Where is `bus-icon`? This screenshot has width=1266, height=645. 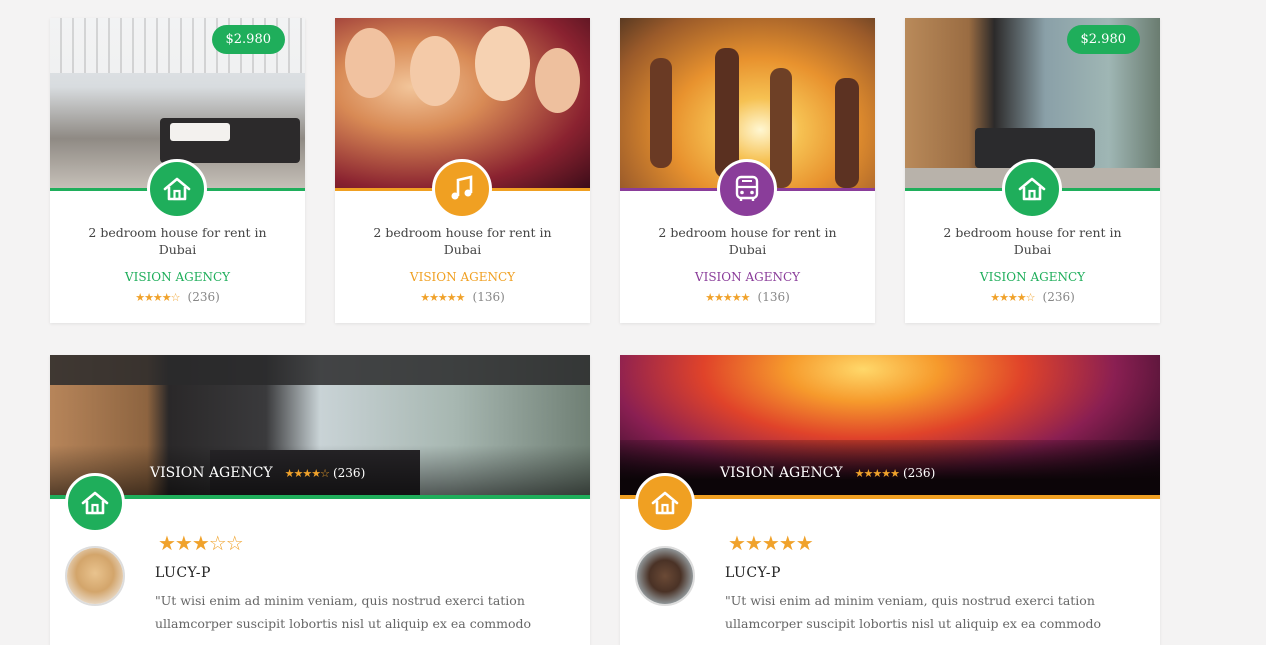
bus-icon is located at coordinates (747, 189).